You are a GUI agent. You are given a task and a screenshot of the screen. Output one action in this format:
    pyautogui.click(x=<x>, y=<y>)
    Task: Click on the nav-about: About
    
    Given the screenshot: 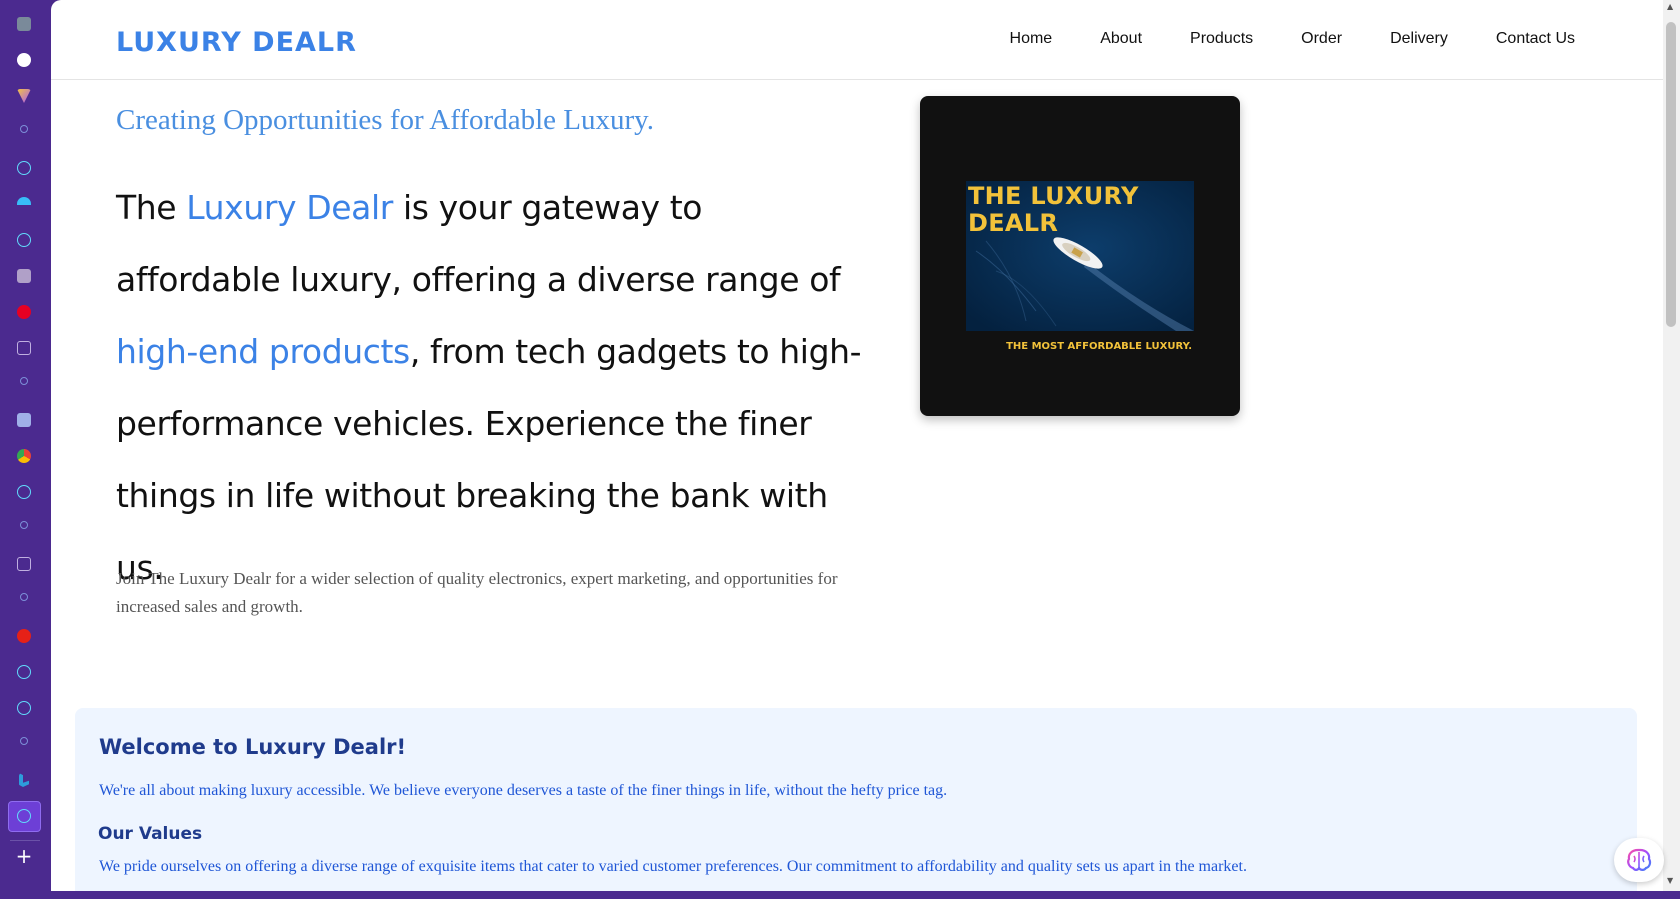 What is the action you would take?
    pyautogui.click(x=1121, y=39)
    